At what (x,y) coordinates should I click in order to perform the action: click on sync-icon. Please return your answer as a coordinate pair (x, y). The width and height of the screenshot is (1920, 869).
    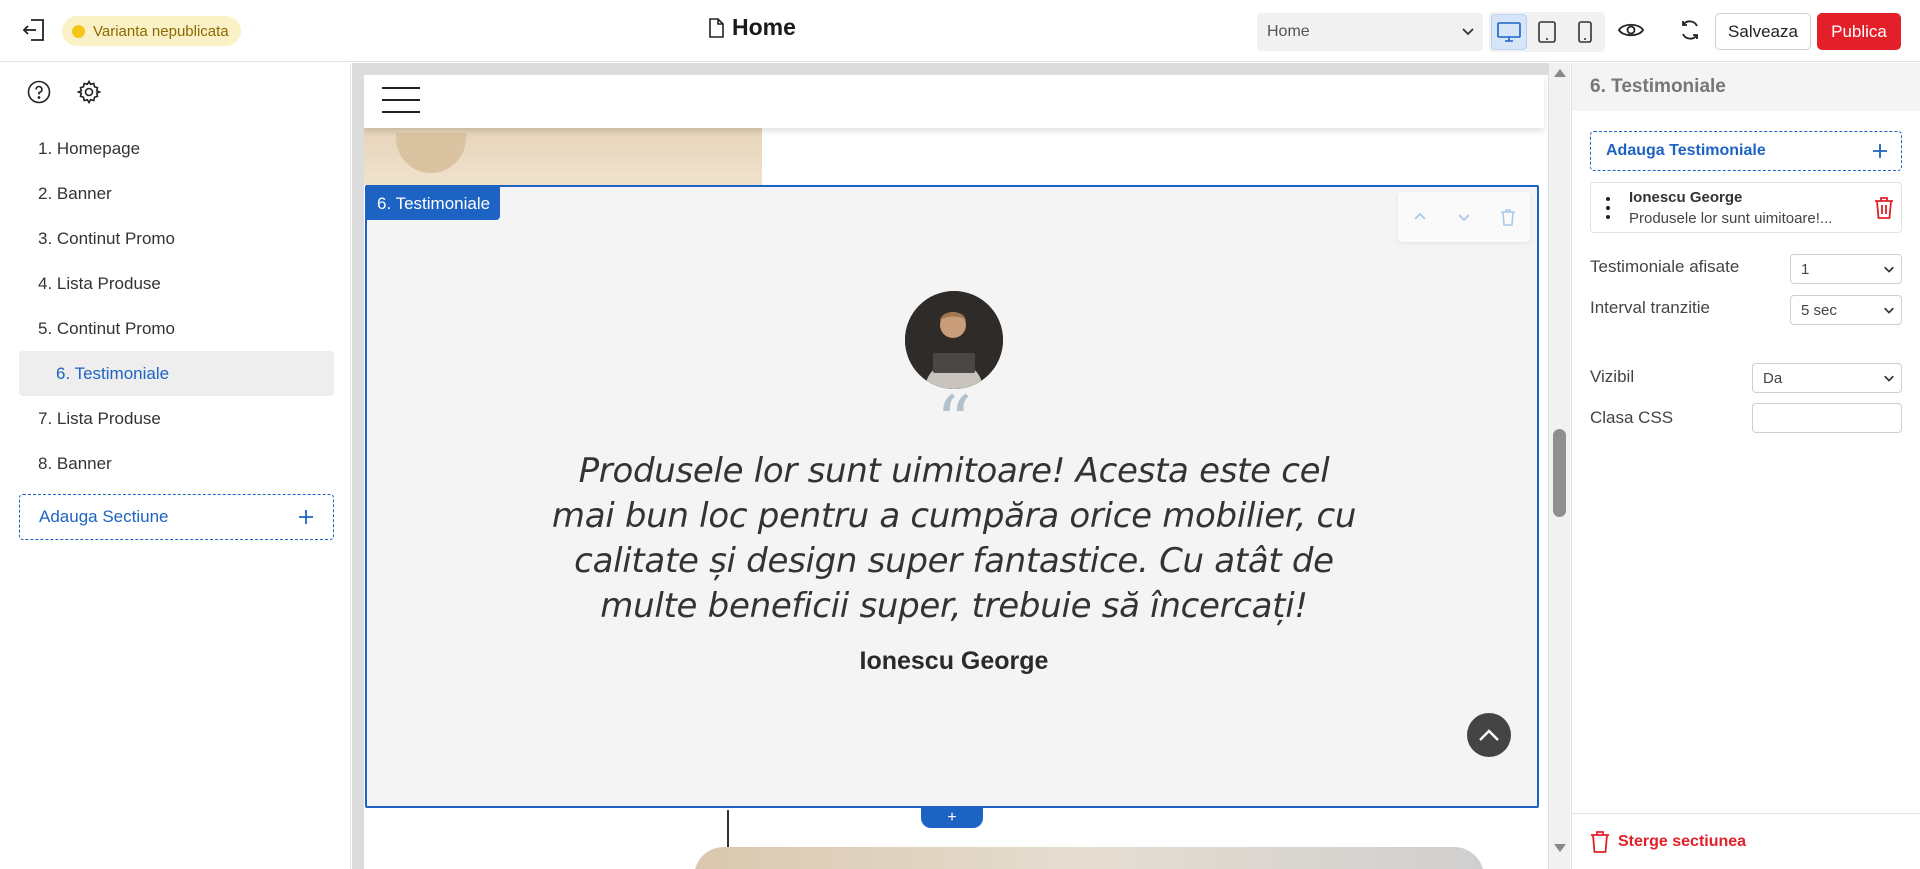
    Looking at the image, I should click on (1690, 30).